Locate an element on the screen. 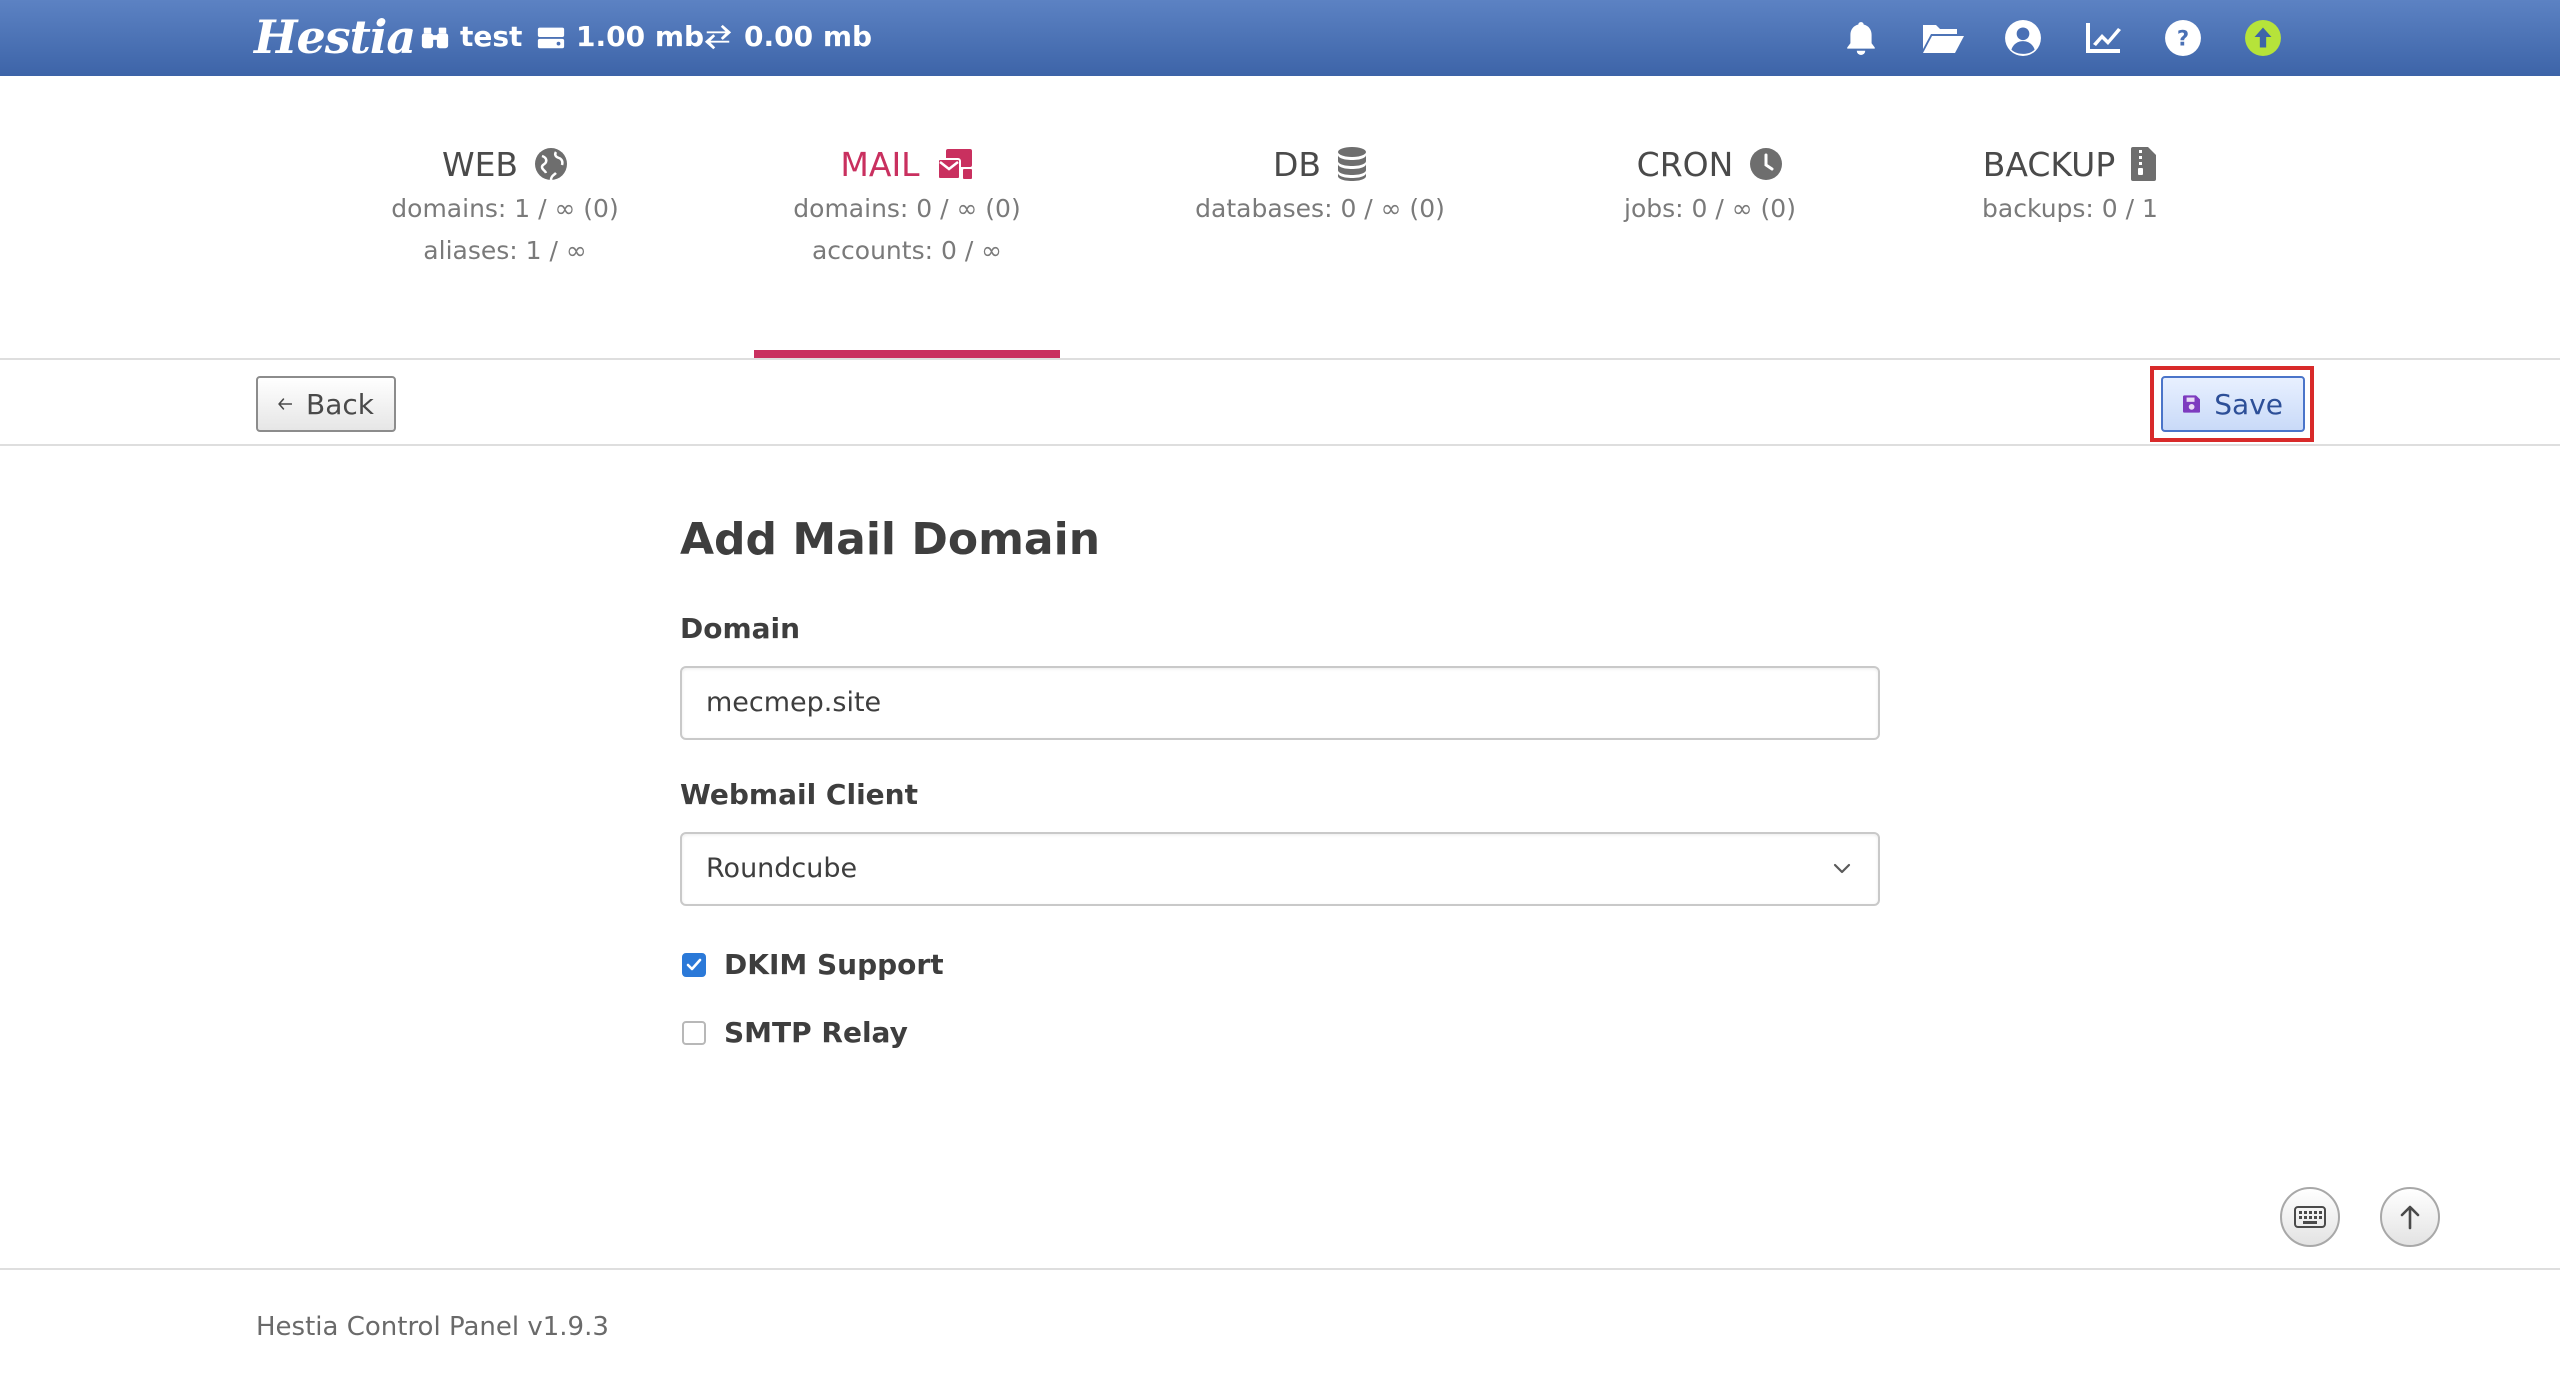  help-button: ? is located at coordinates (2183, 38).